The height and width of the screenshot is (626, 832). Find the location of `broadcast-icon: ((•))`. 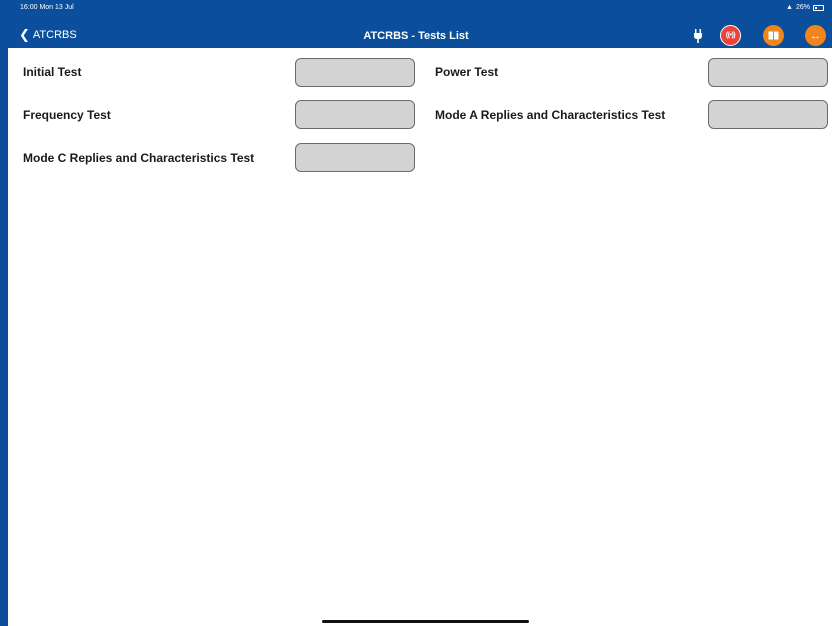

broadcast-icon: ((•)) is located at coordinates (730, 35).